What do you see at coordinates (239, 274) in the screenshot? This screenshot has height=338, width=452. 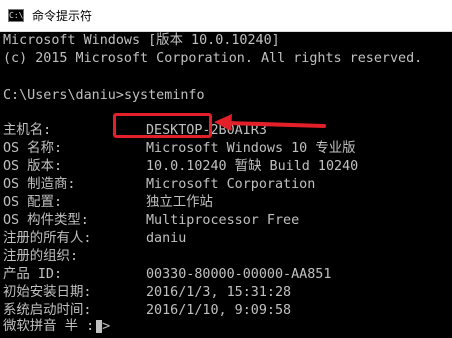 I see `info-value-product-id: 00330-80000-00000-AA851` at bounding box center [239, 274].